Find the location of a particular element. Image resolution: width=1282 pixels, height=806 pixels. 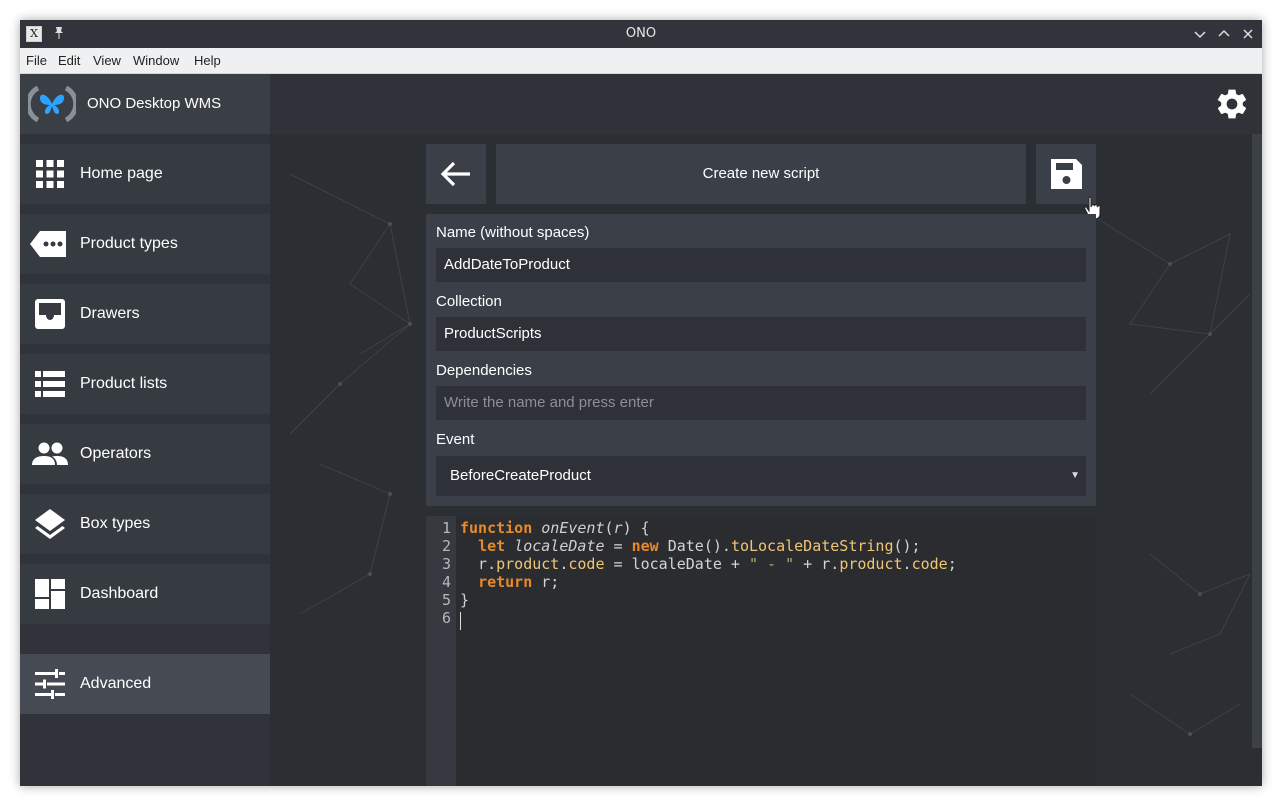

menu-window: Window is located at coordinates (156, 61).